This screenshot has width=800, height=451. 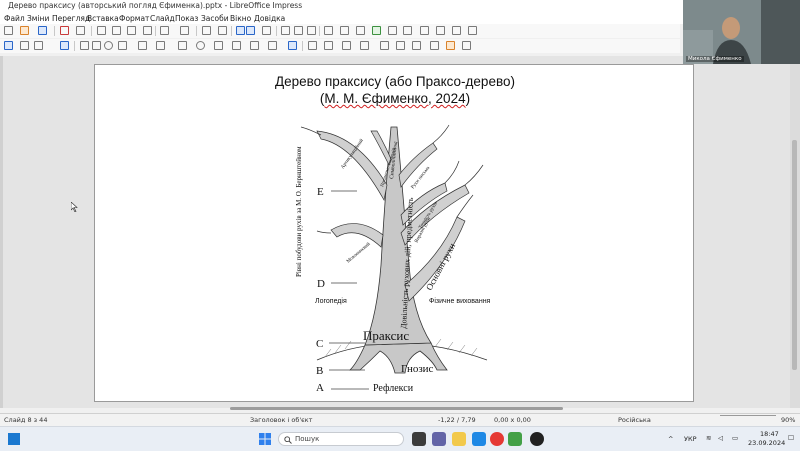 What do you see at coordinates (134, 18) in the screenshot?
I see `menu-format: Формат` at bounding box center [134, 18].